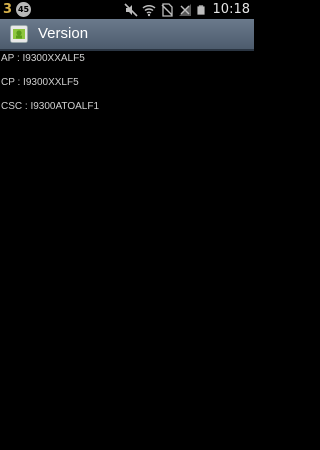 This screenshot has height=450, width=320. What do you see at coordinates (231, 9) in the screenshot?
I see `clock: 10:18` at bounding box center [231, 9].